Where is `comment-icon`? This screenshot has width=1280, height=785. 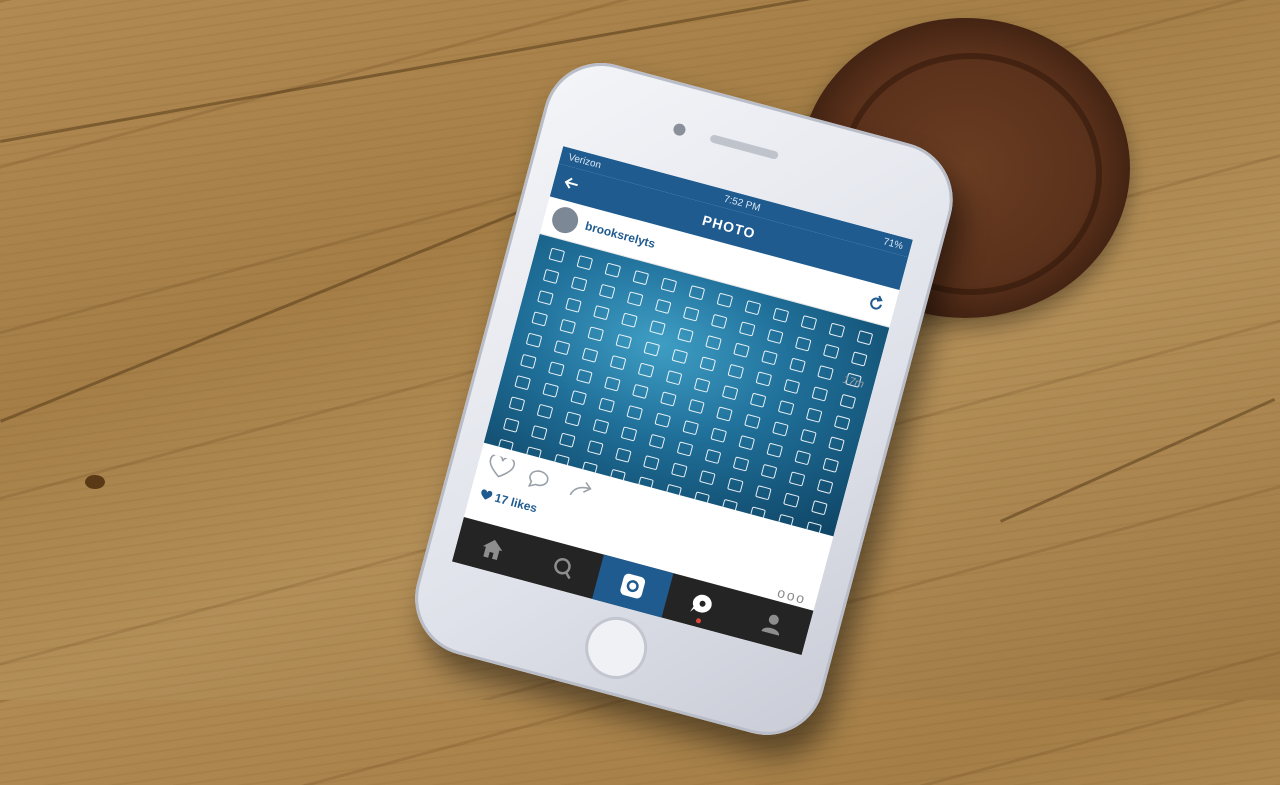
comment-icon is located at coordinates (541, 479).